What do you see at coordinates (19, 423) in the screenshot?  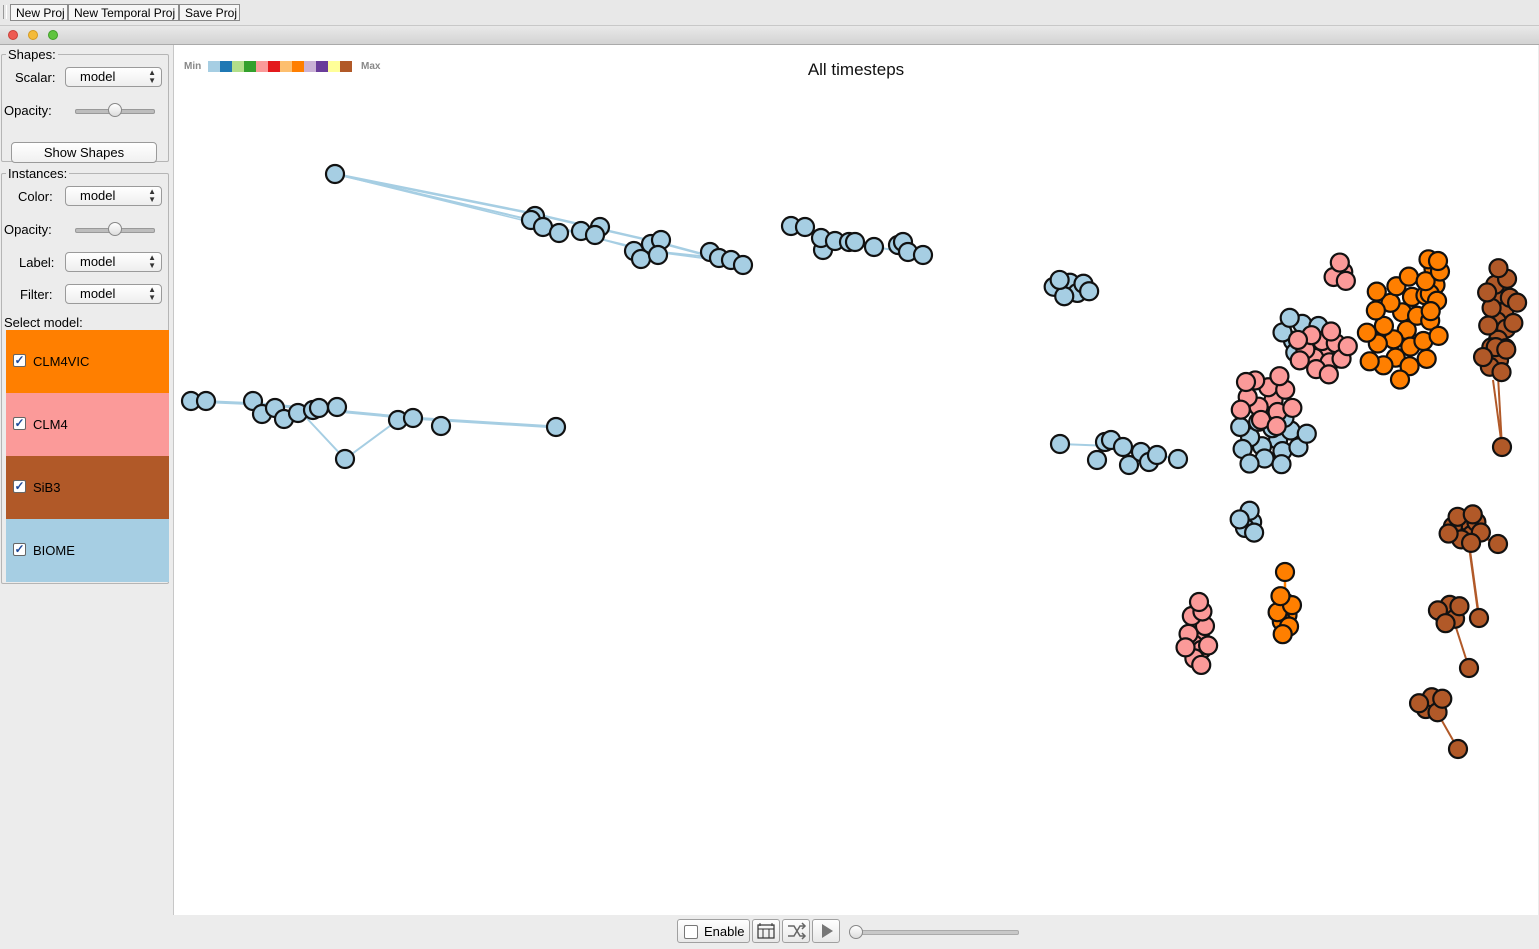 I see `checkbox-clm4: ✓` at bounding box center [19, 423].